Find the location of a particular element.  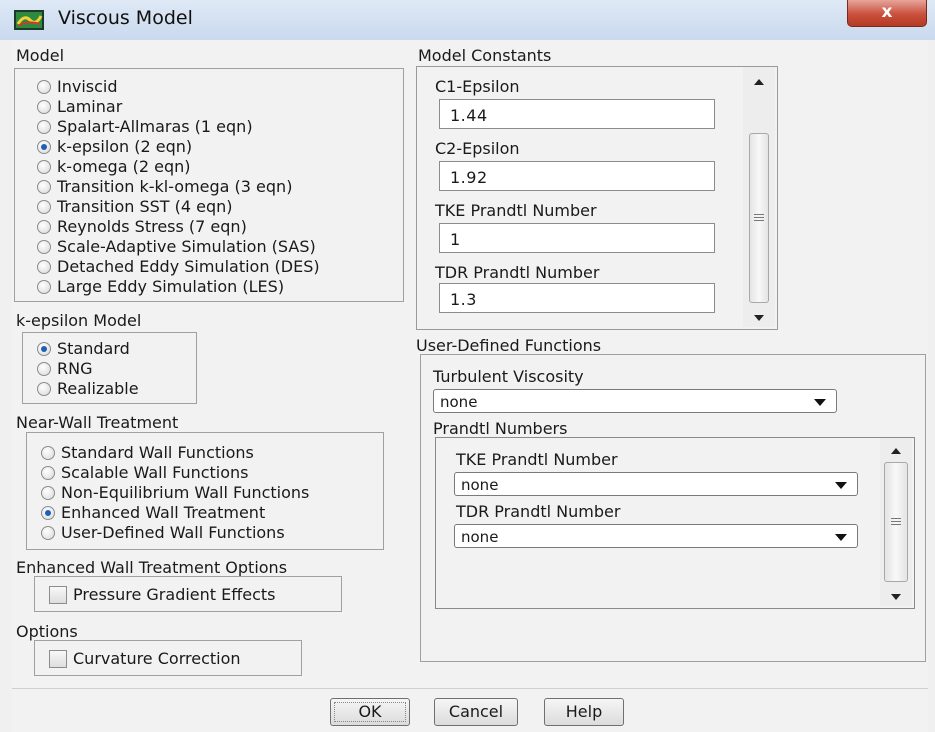

tke-prandtl-number-input: 1 is located at coordinates (577, 238).